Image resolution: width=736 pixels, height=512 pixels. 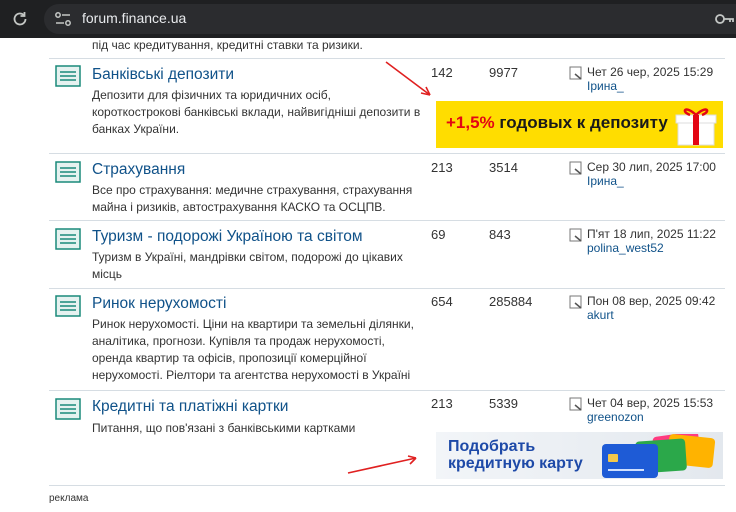 What do you see at coordinates (63, 19) in the screenshot?
I see `site-info-icon` at bounding box center [63, 19].